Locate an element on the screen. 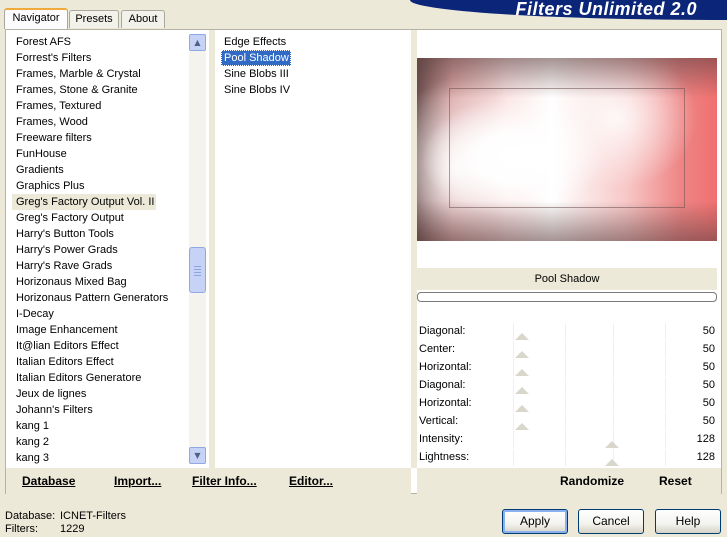 This screenshot has width=727, height=537. triangle-up-icon: ▲ is located at coordinates (197, 42).